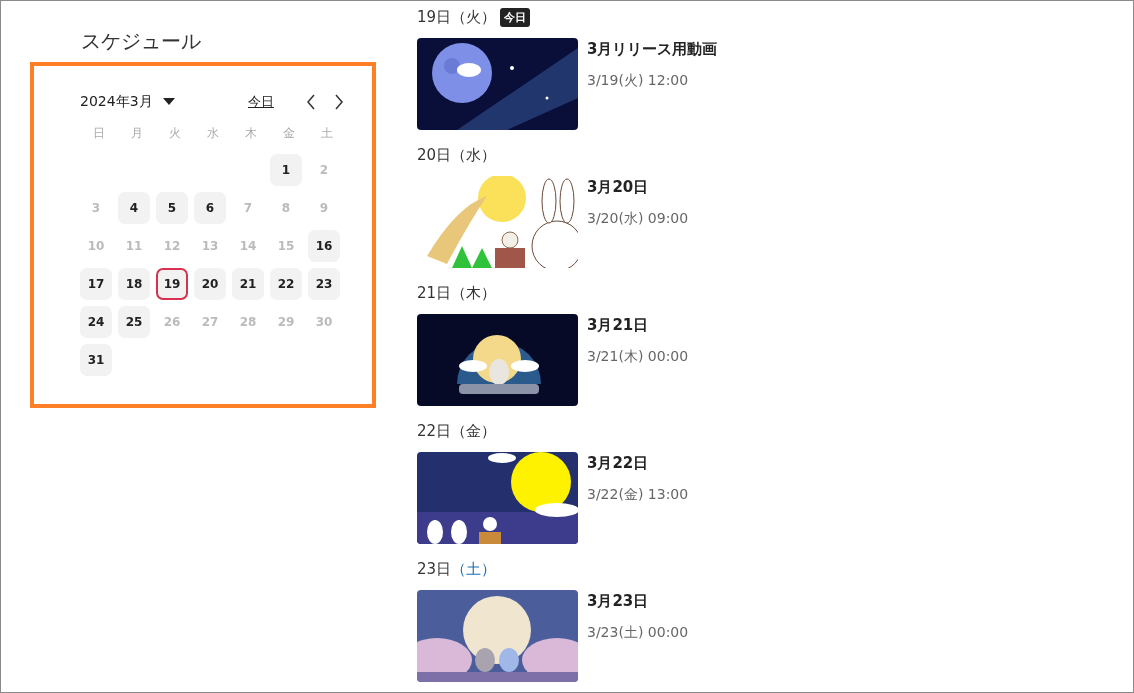 The width and height of the screenshot is (1134, 693). Describe the element at coordinates (127, 102) in the screenshot. I see `month-dropdown: 2024年3月` at that location.